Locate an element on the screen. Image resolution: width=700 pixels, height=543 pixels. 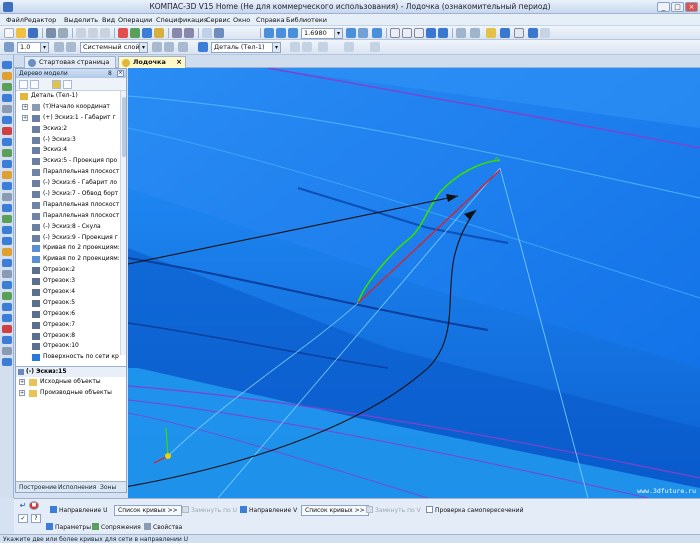
scale-field: 1.0 ▾ is located at coordinates (33, 47).